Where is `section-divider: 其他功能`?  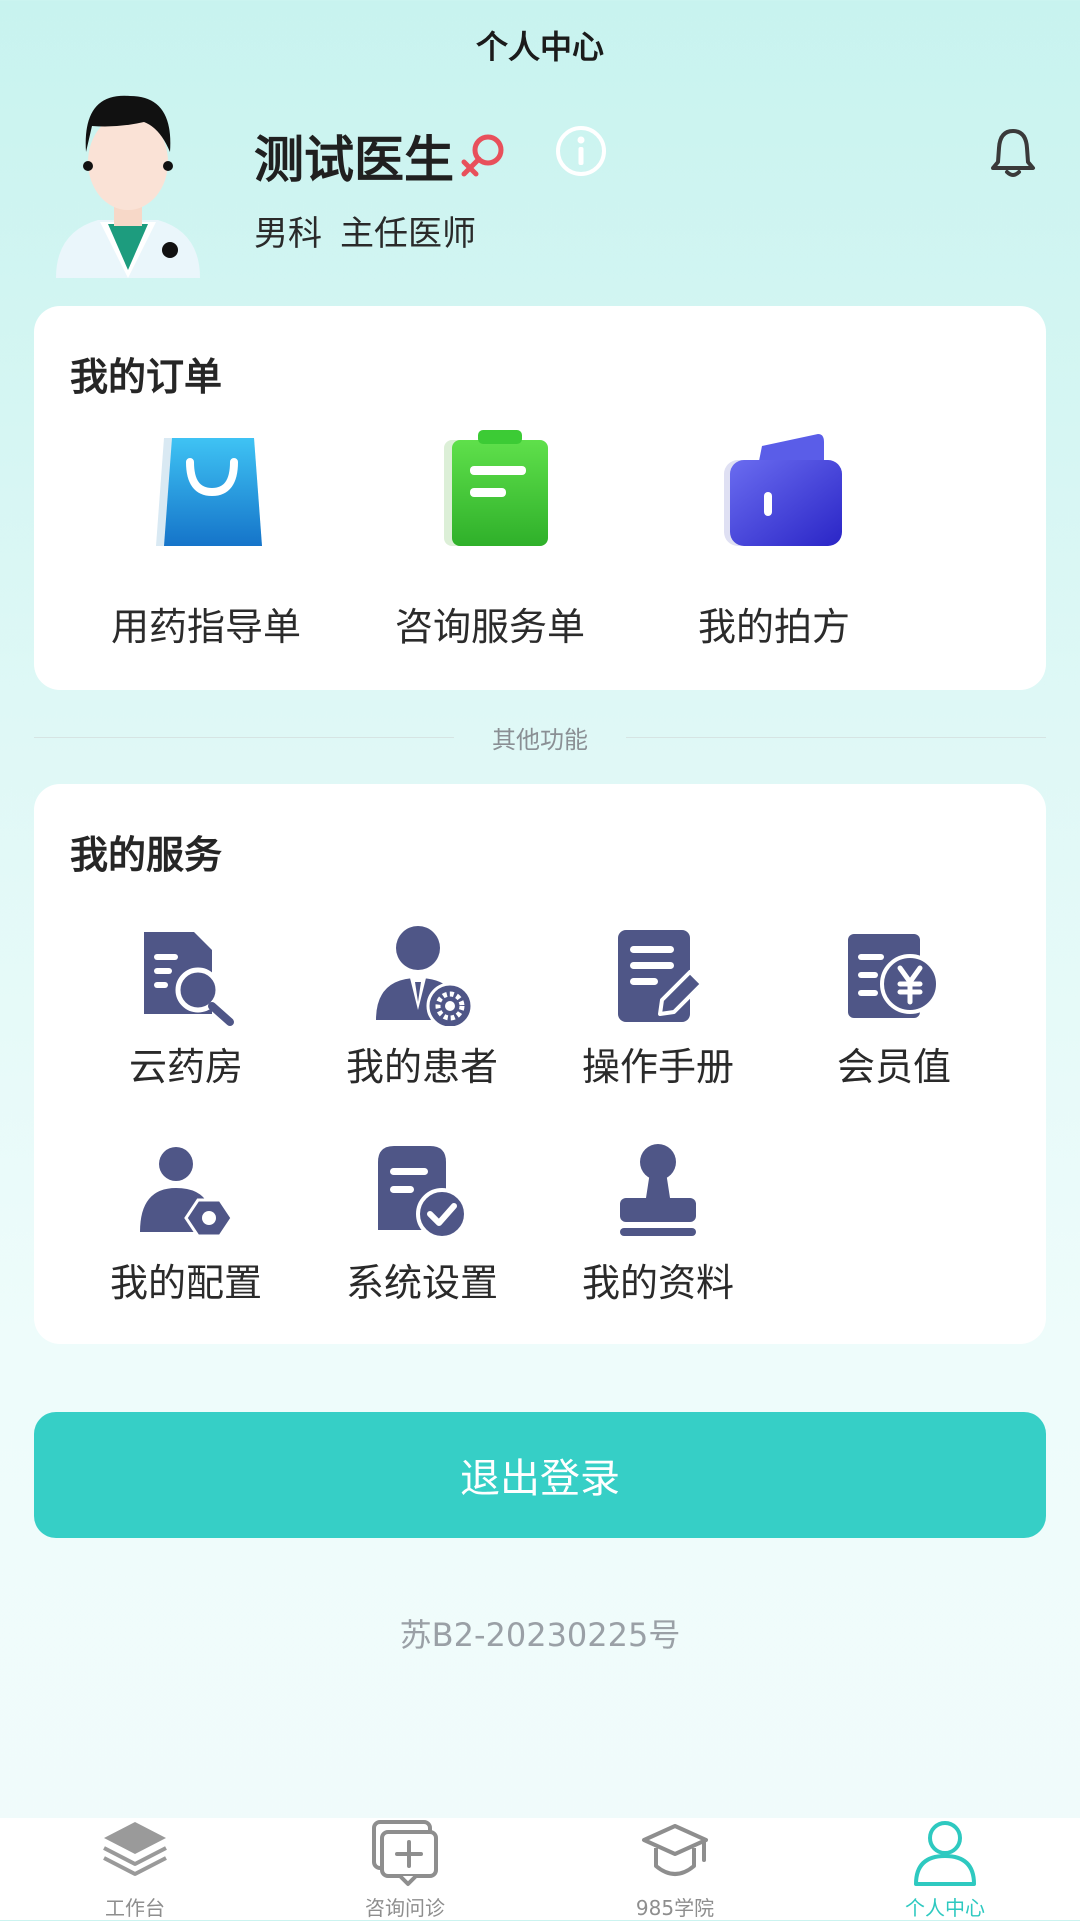 section-divider: 其他功能 is located at coordinates (540, 737).